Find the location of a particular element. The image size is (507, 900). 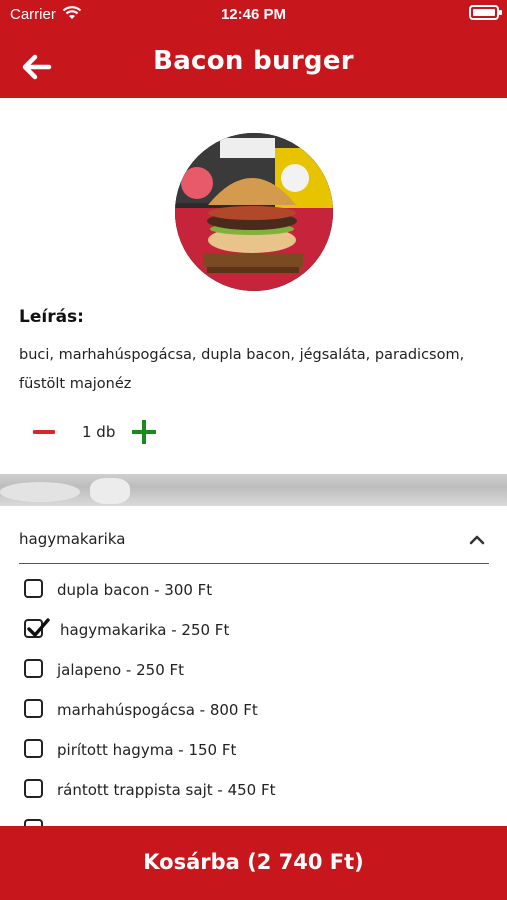

product-image is located at coordinates (254, 212).